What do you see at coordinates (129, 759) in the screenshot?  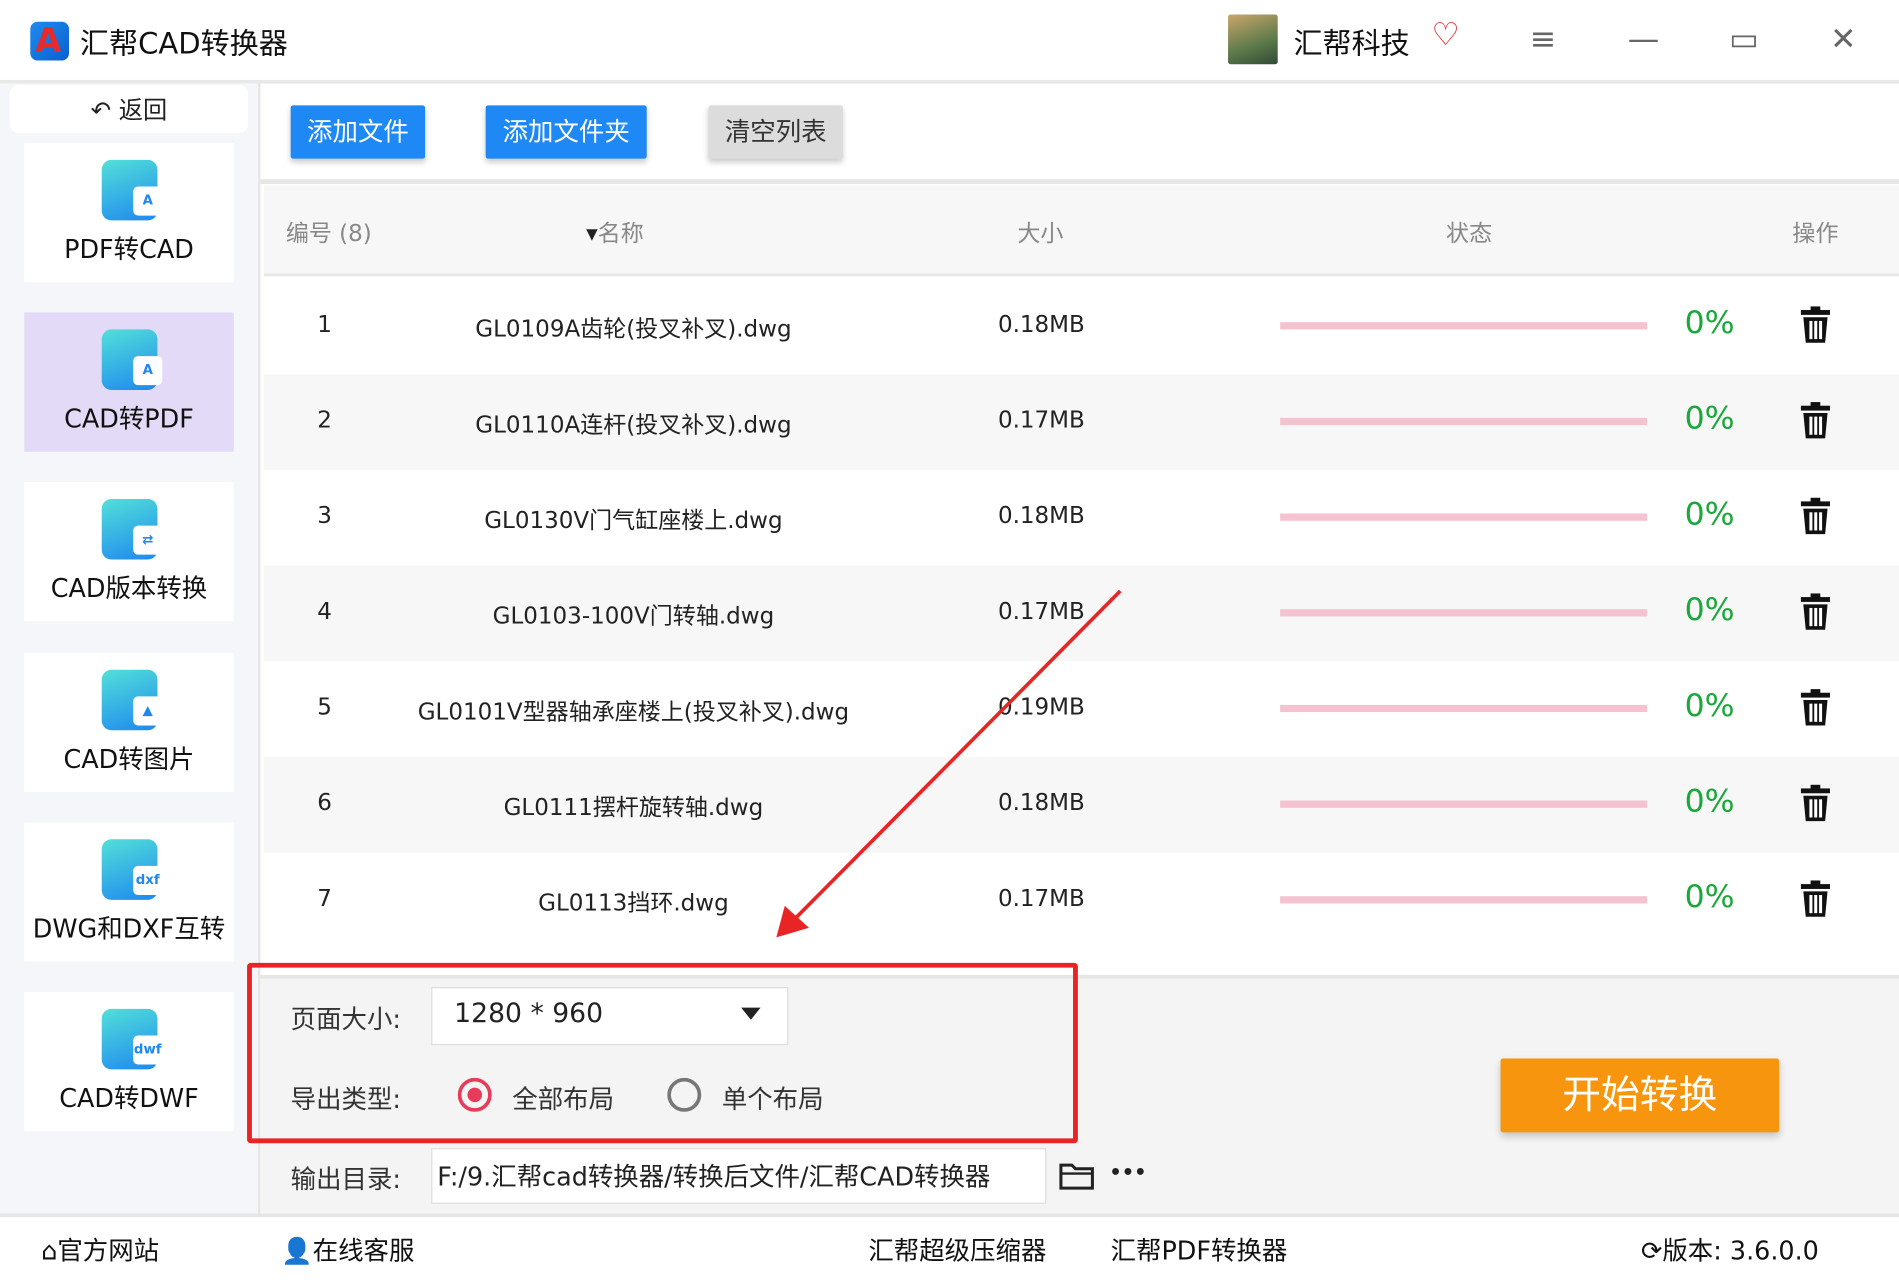 I see `sidebar-item-label: CAD转图片` at bounding box center [129, 759].